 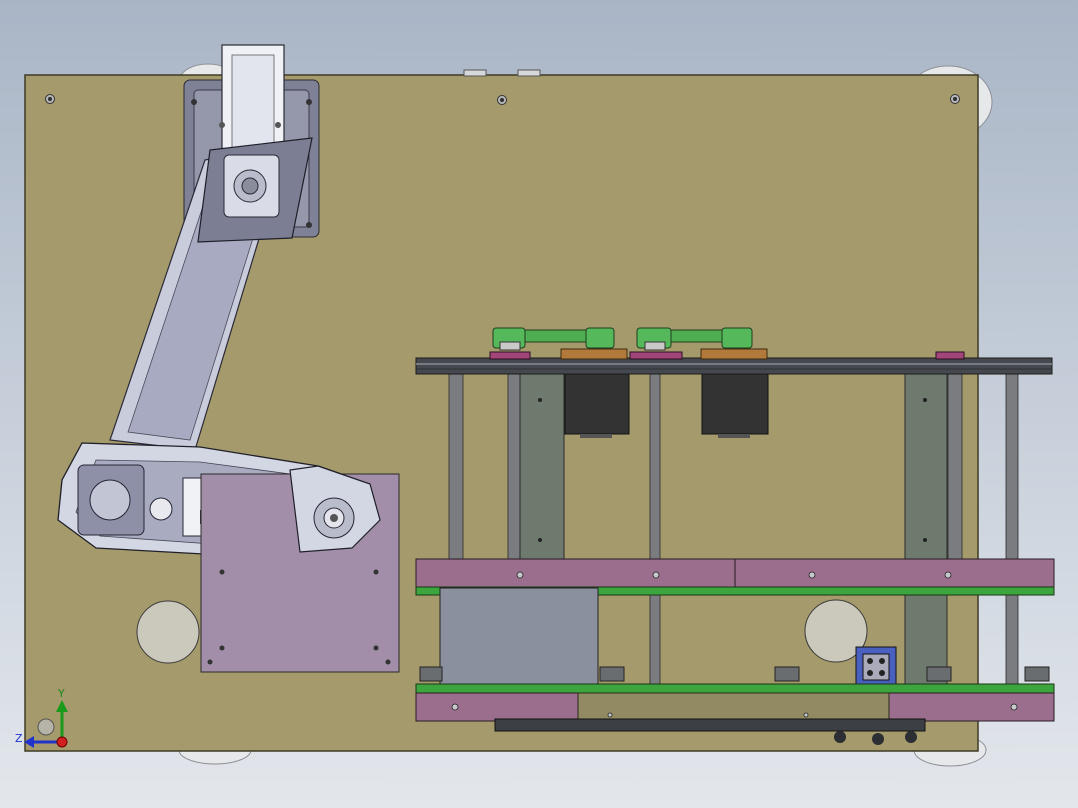 What do you see at coordinates (62, 742) in the screenshot?
I see `origin-dot-icon` at bounding box center [62, 742].